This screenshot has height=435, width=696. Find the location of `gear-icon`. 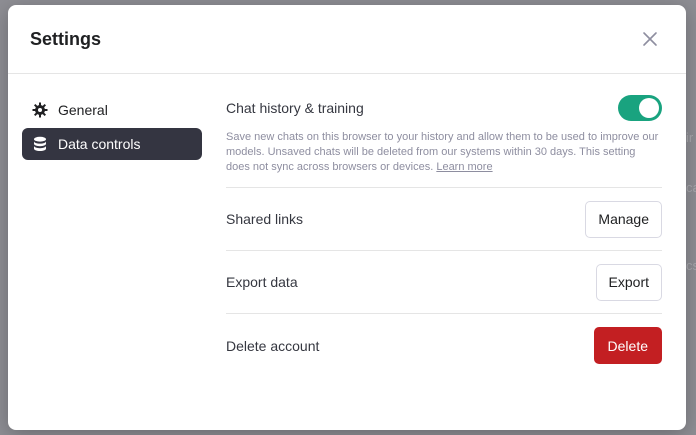

gear-icon is located at coordinates (40, 110).